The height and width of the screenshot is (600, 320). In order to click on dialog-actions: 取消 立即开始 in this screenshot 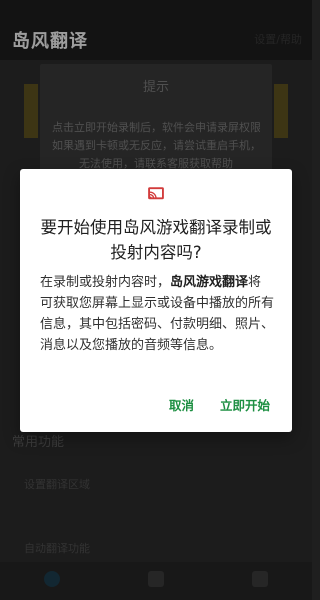, I will do `click(219, 404)`.